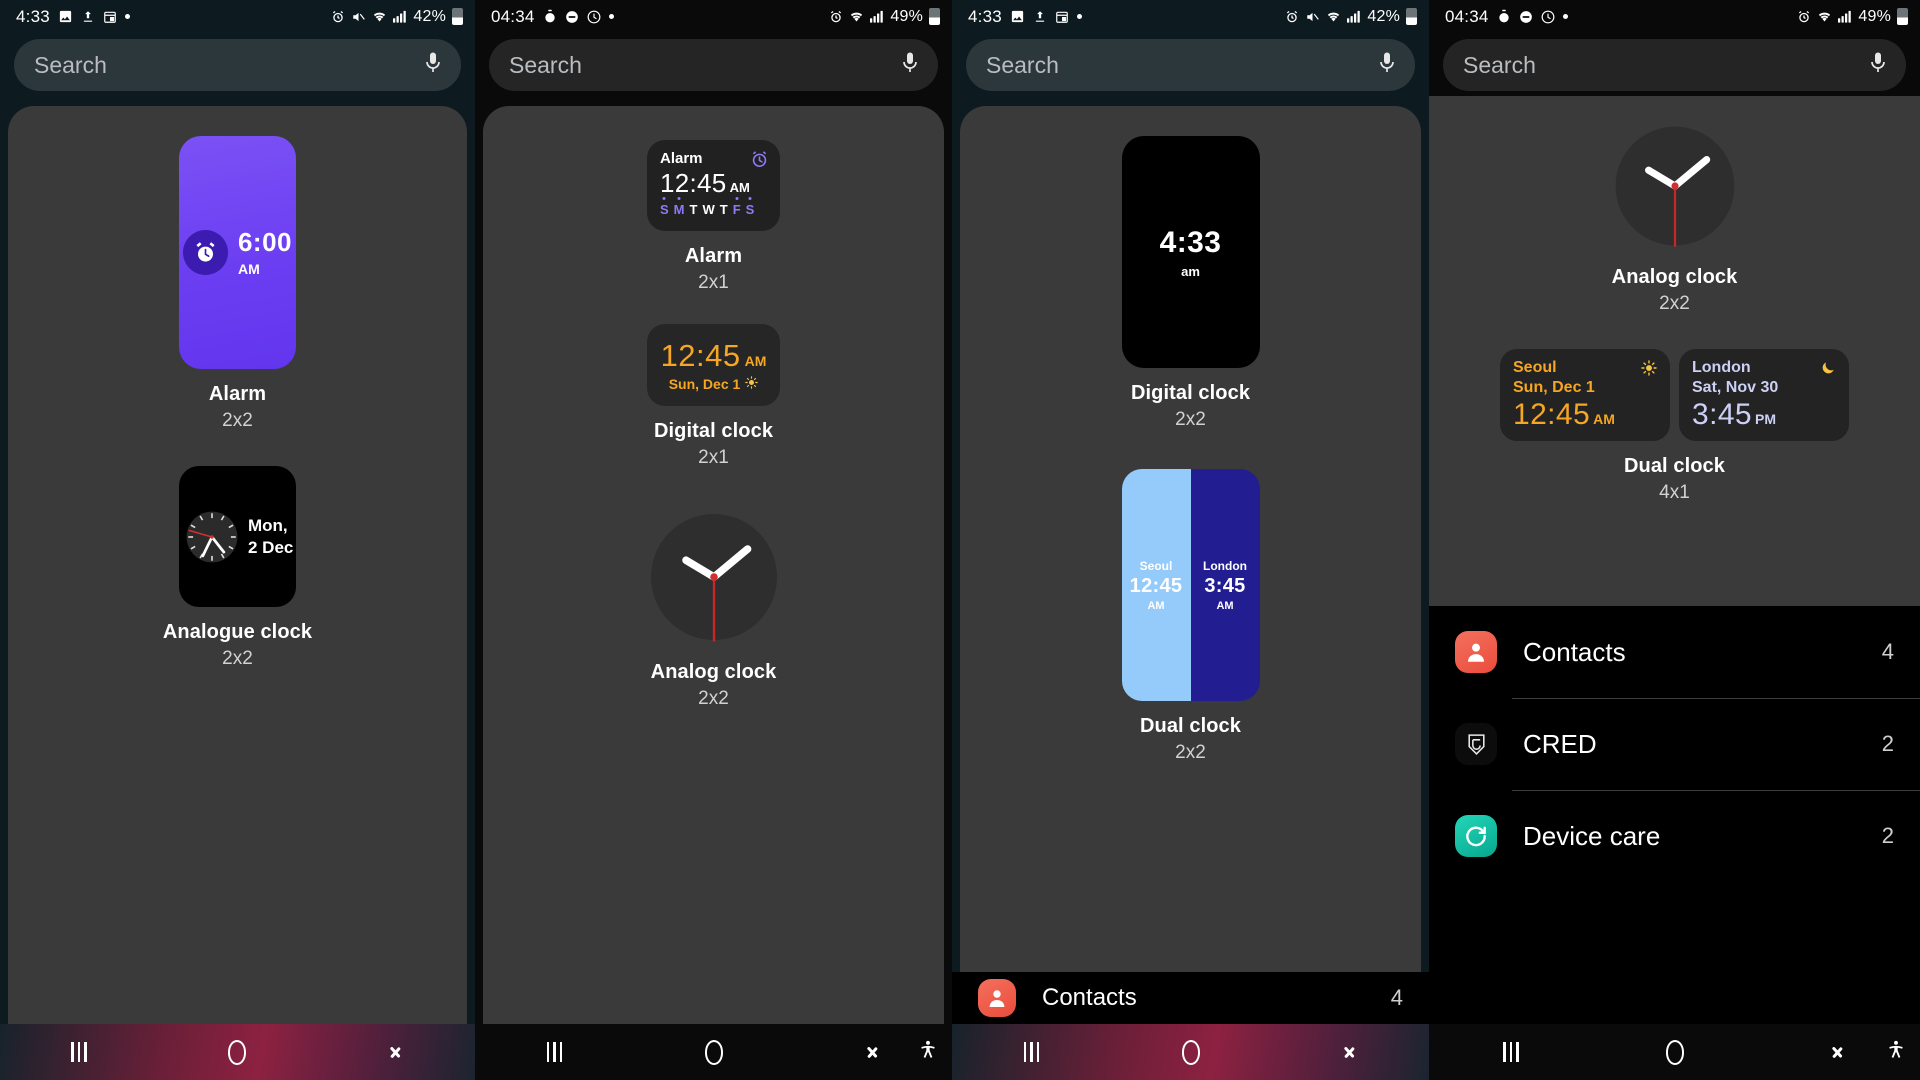 The image size is (1920, 1080). What do you see at coordinates (1476, 652) in the screenshot?
I see `contacts-icon` at bounding box center [1476, 652].